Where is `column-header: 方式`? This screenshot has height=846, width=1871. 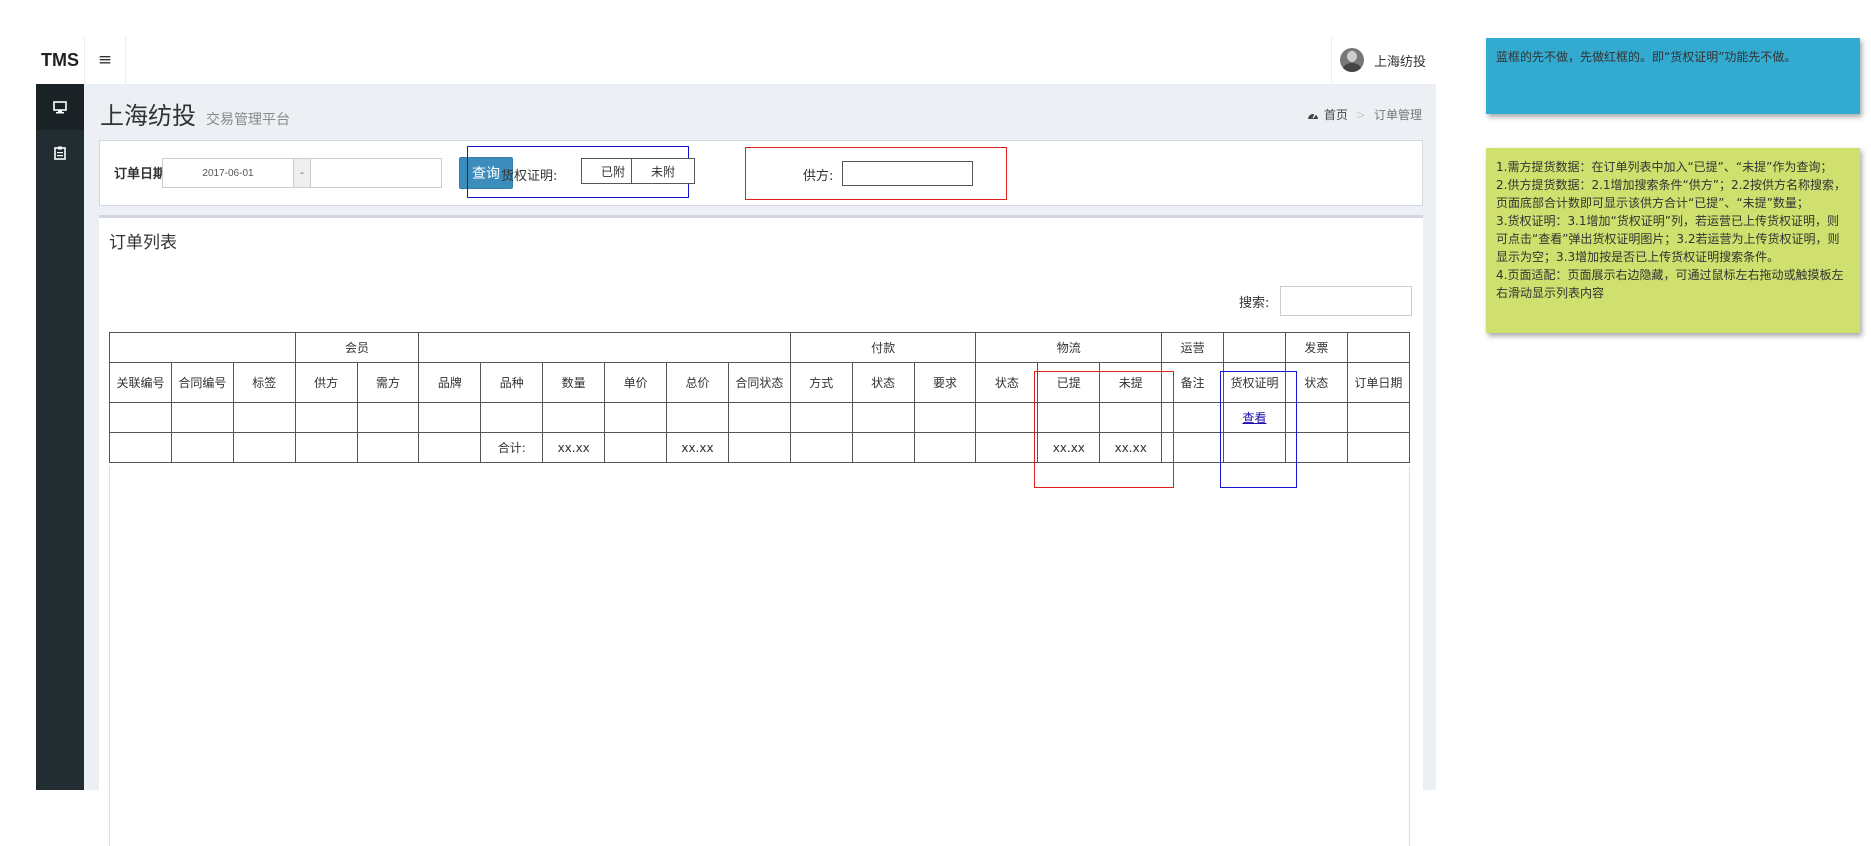
column-header: 方式 is located at coordinates (821, 382).